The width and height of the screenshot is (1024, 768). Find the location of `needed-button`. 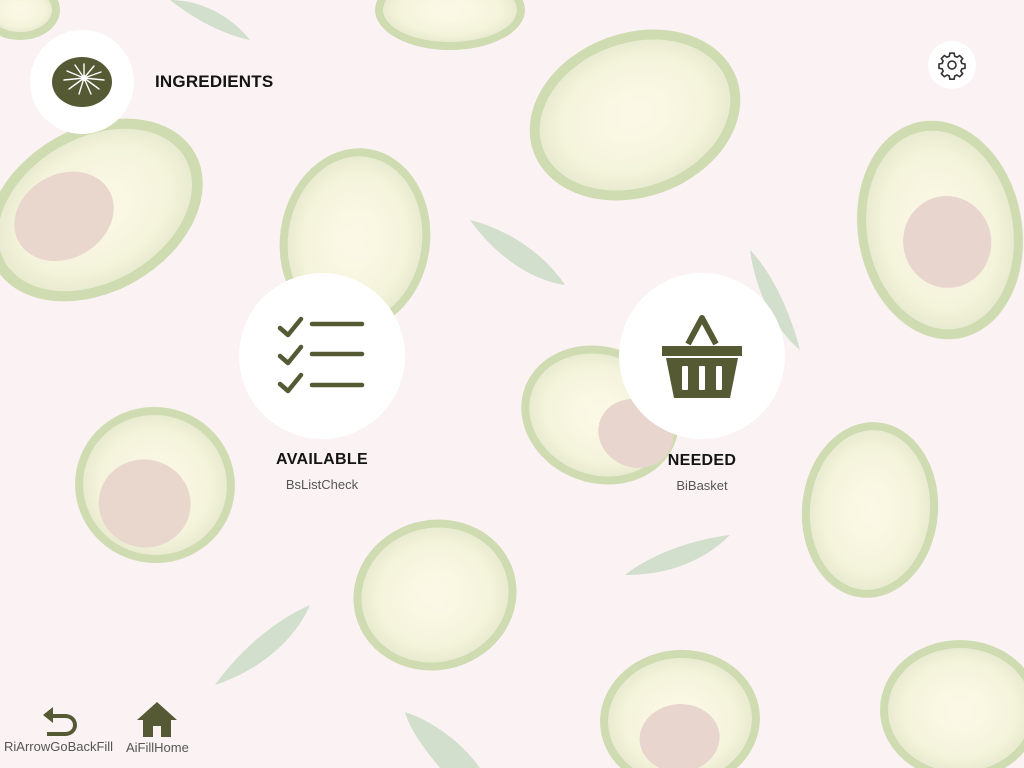

needed-button is located at coordinates (702, 356).